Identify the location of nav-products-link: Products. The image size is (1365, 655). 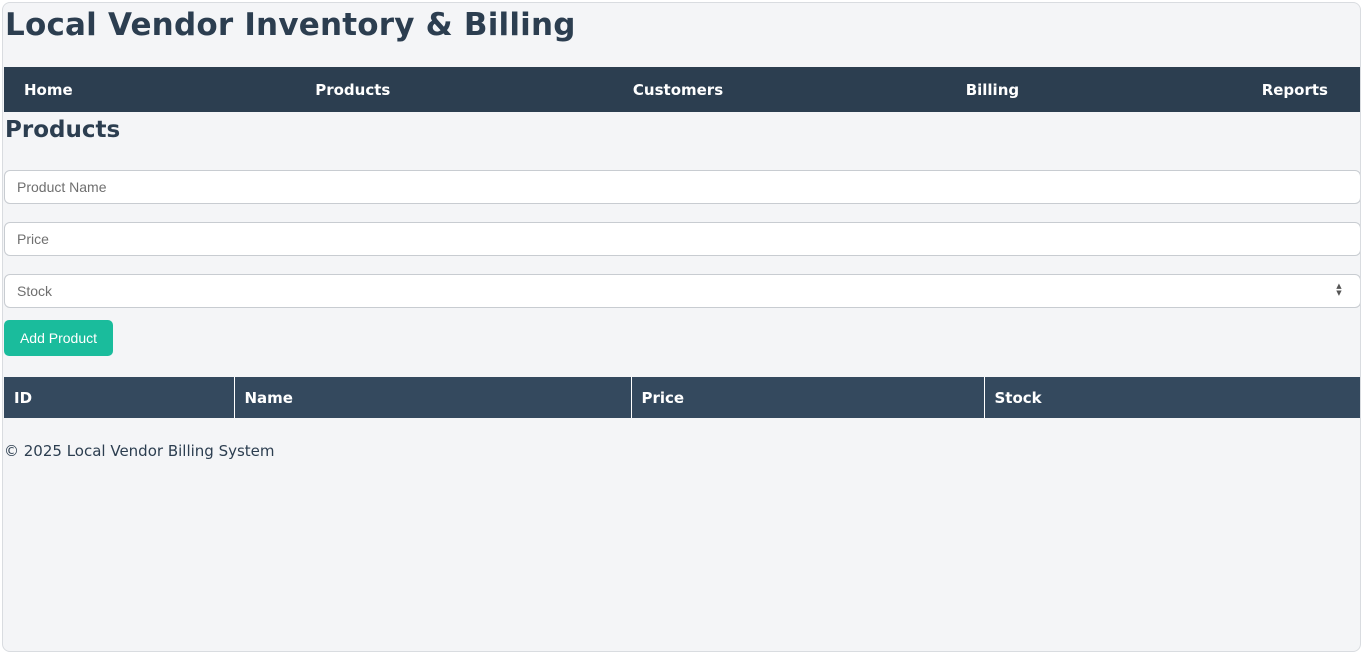
(352, 90).